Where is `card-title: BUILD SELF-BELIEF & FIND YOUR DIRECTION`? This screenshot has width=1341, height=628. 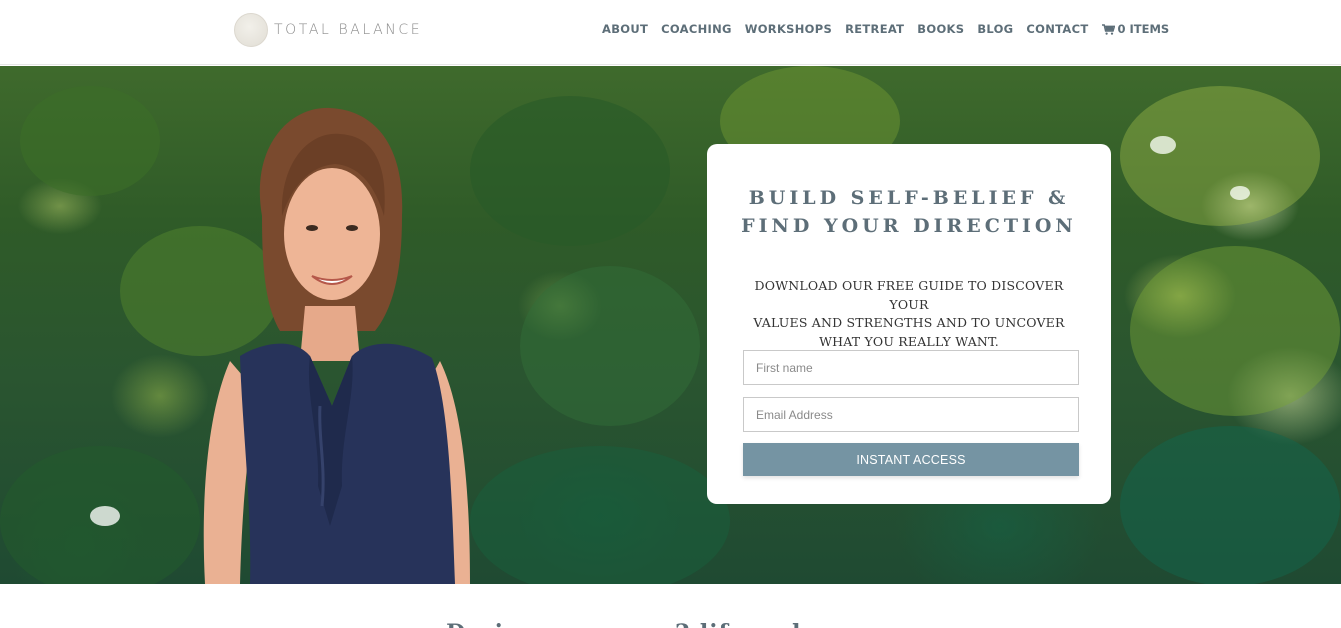
card-title: BUILD SELF-BELIEF & FIND YOUR DIRECTION is located at coordinates (909, 212).